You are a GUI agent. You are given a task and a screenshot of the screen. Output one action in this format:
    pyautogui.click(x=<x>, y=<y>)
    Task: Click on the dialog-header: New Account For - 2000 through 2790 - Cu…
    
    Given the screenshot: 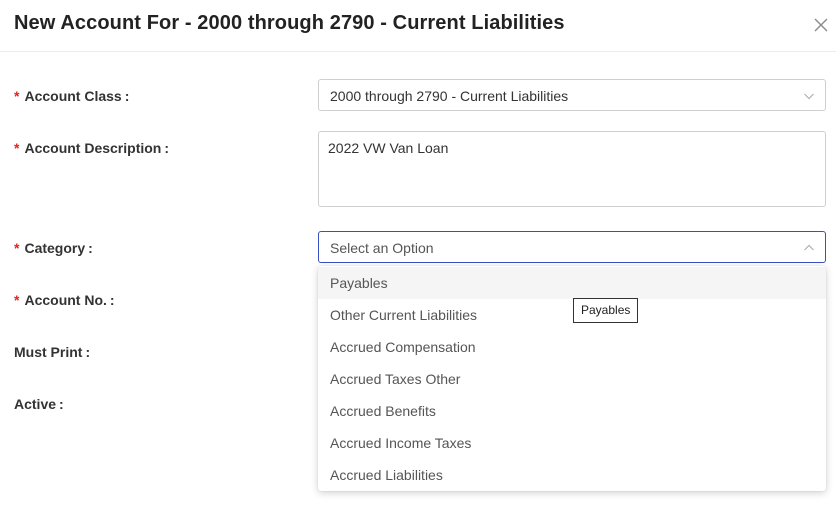 What is the action you would take?
    pyautogui.click(x=418, y=26)
    